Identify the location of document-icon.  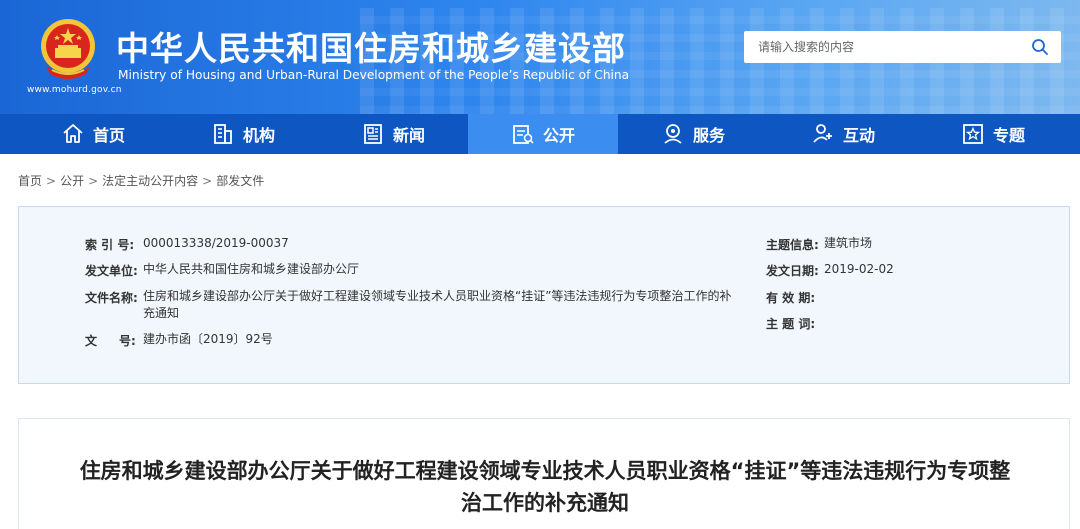
(523, 134).